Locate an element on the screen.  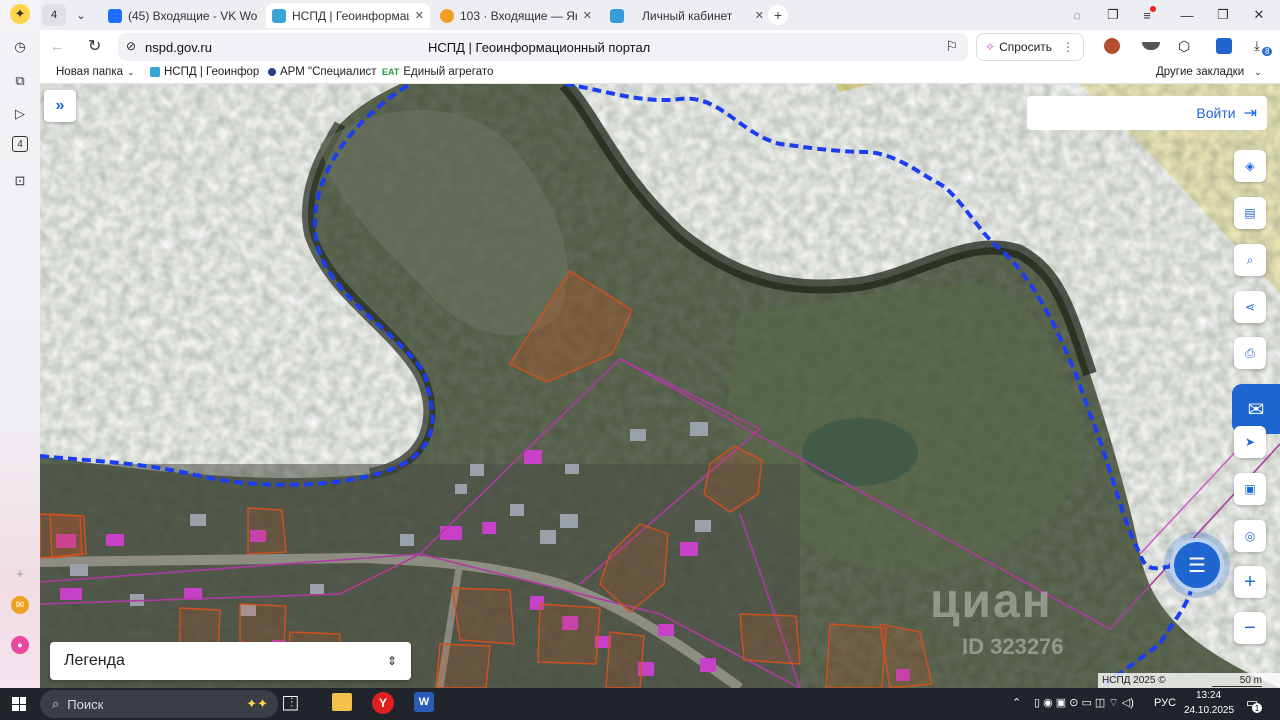
bookmark-arm: АРМ "Специалист is located at coordinates (324, 72).